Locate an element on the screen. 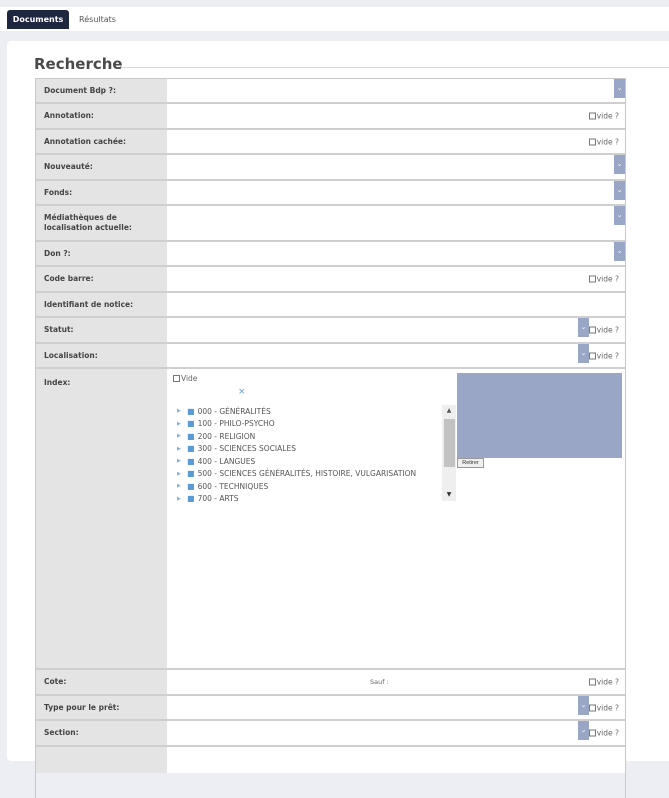  field-label: Fonds: is located at coordinates (101, 192).